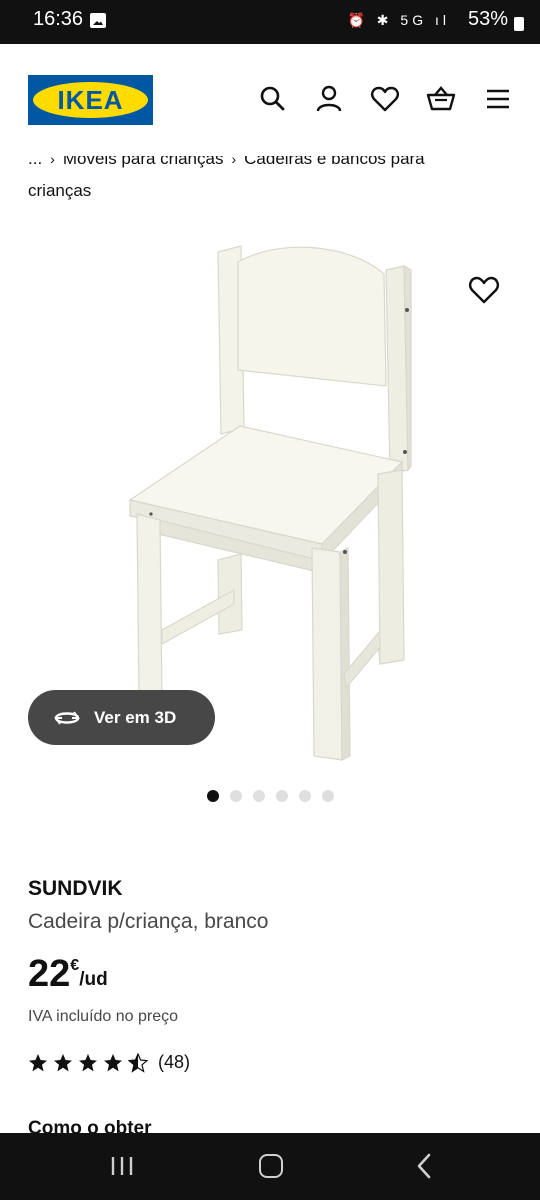 The height and width of the screenshot is (1200, 540). What do you see at coordinates (273, 99) in the screenshot?
I see `search-icon` at bounding box center [273, 99].